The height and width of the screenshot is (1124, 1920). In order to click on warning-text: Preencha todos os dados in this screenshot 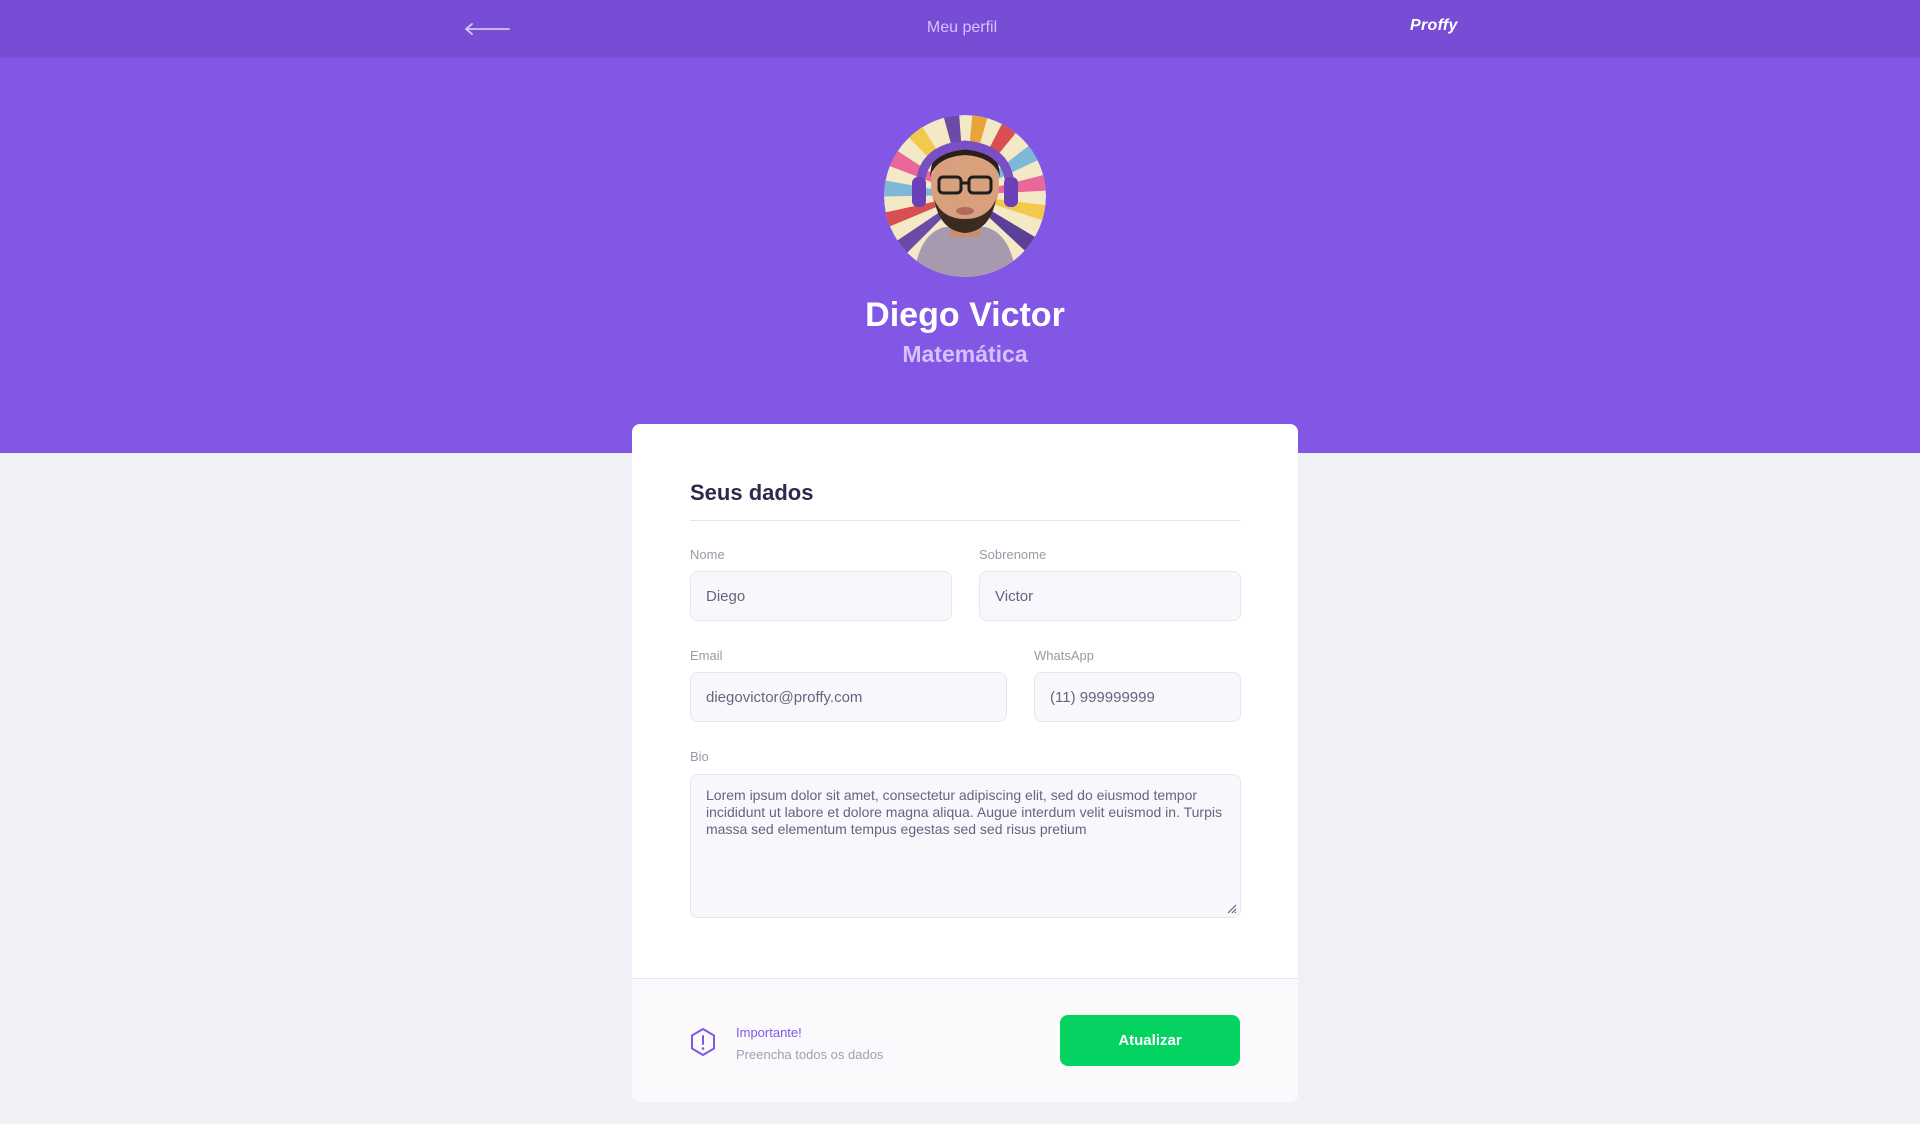, I will do `click(810, 1054)`.